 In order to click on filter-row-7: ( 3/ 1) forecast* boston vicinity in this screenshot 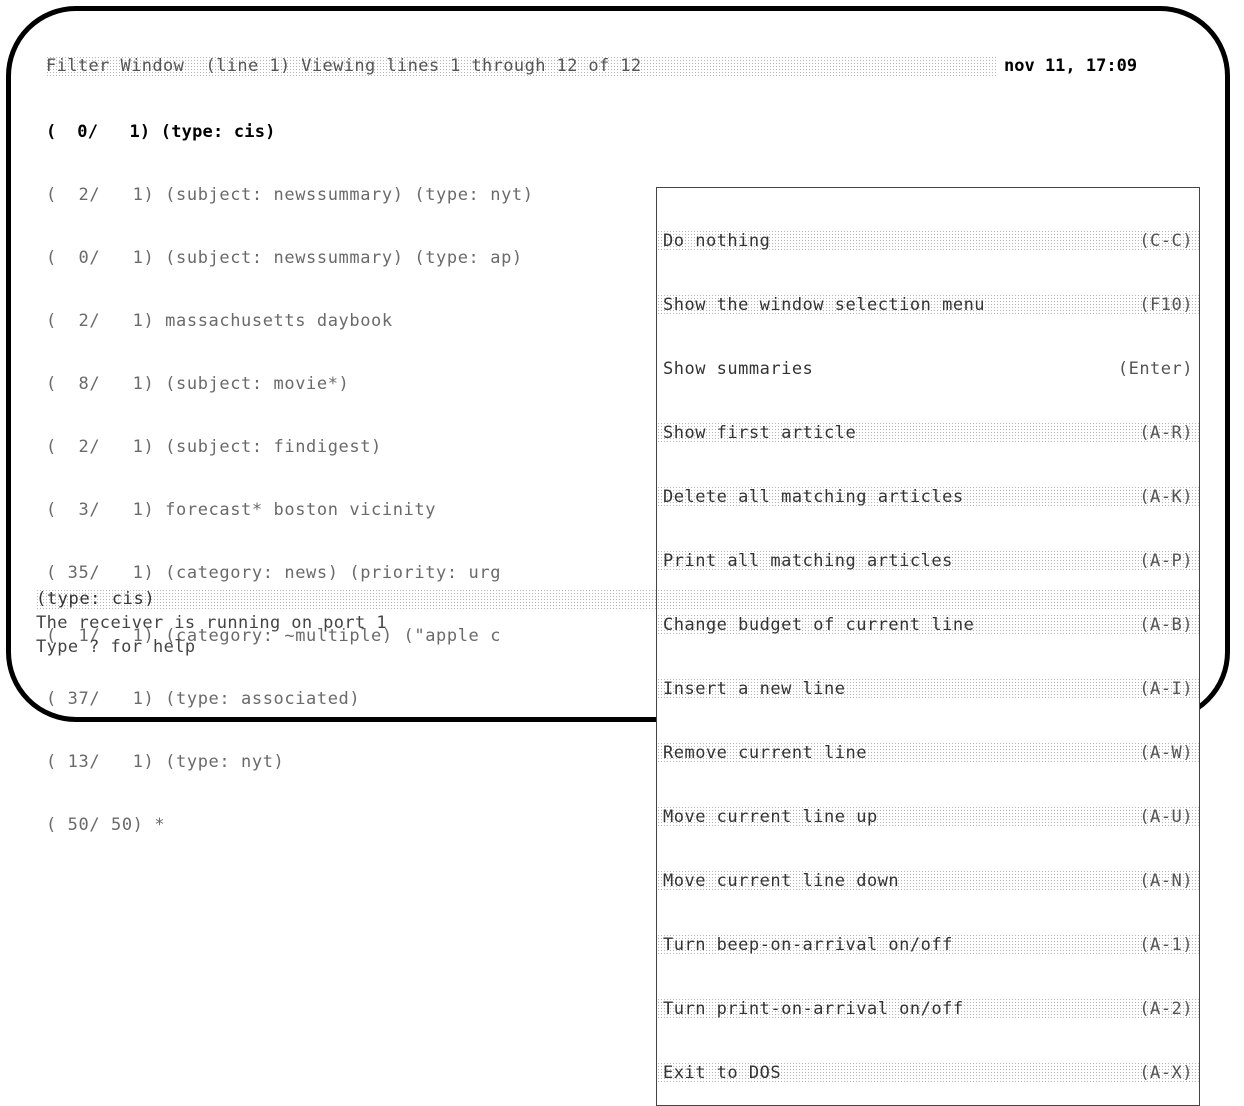, I will do `click(290, 510)`.